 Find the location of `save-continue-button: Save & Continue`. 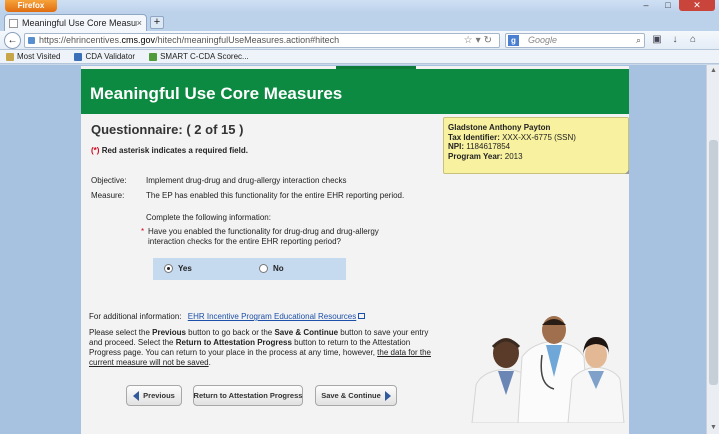

save-continue-button: Save & Continue is located at coordinates (356, 395).